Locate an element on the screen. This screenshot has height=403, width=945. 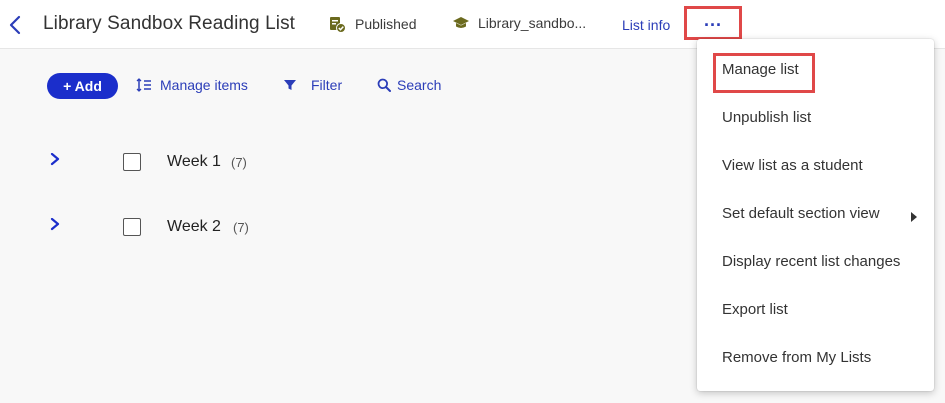
section-label: Week 1 is located at coordinates (194, 161).